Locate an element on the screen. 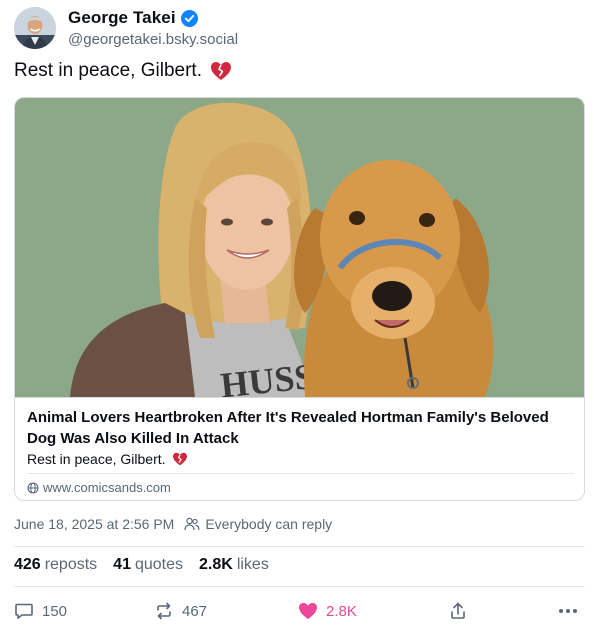  card-description: Rest in peace, Gilbert. is located at coordinates (300, 459).